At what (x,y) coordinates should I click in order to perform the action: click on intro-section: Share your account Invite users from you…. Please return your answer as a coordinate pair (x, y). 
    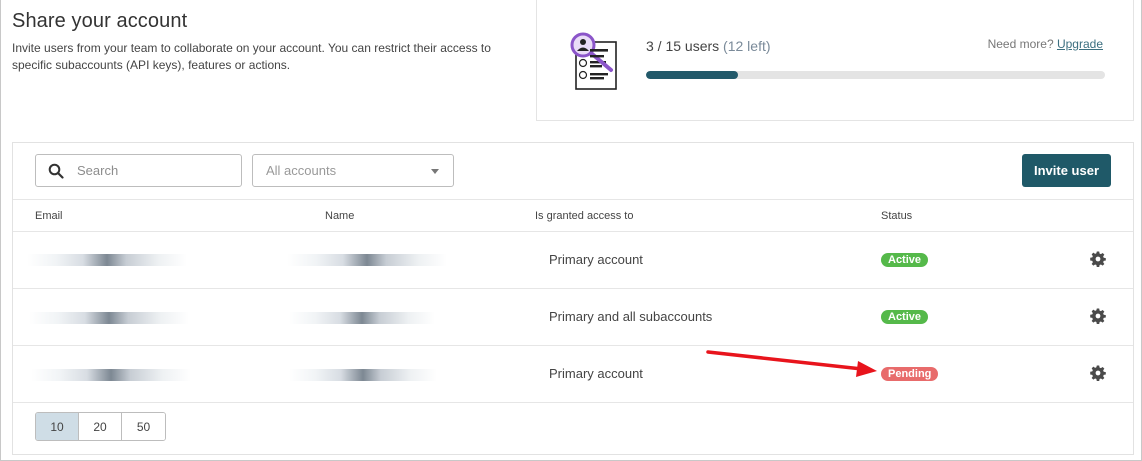
    Looking at the image, I should click on (267, 41).